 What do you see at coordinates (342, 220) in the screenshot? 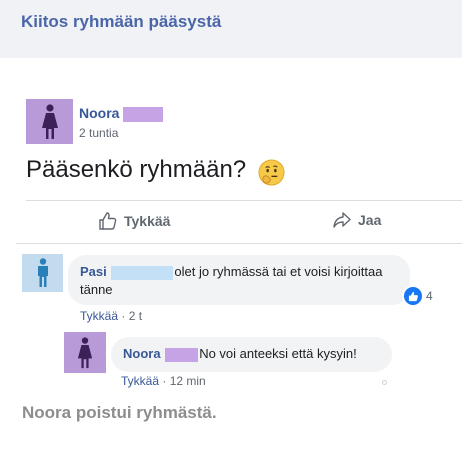
I see `share-arrow-icon` at bounding box center [342, 220].